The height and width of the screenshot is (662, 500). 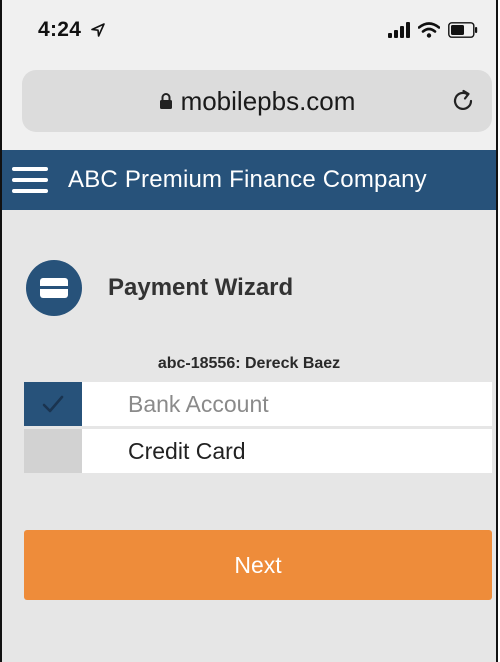 I want to click on browser-chrome: mobilepbs.com, so click(x=249, y=107).